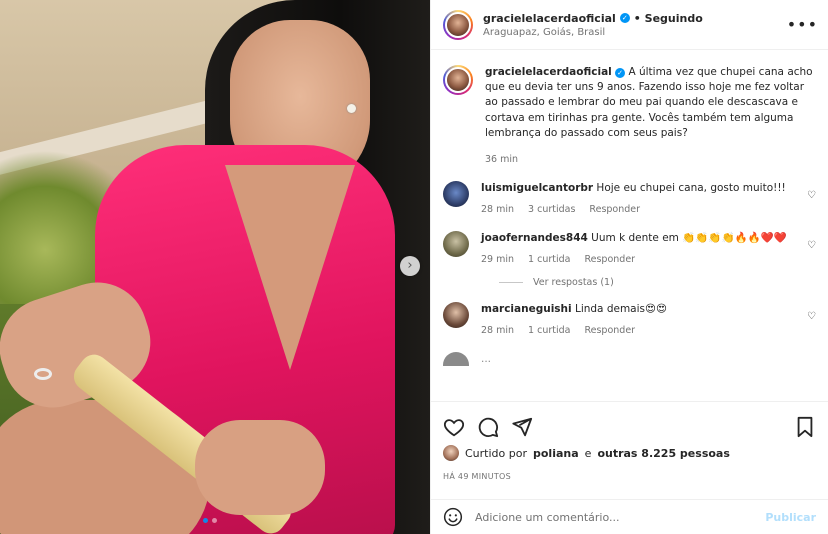 The image size is (828, 534). Describe the element at coordinates (477, 476) in the screenshot. I see `post-timestamp: HÁ 49 MINUTOS` at that location.